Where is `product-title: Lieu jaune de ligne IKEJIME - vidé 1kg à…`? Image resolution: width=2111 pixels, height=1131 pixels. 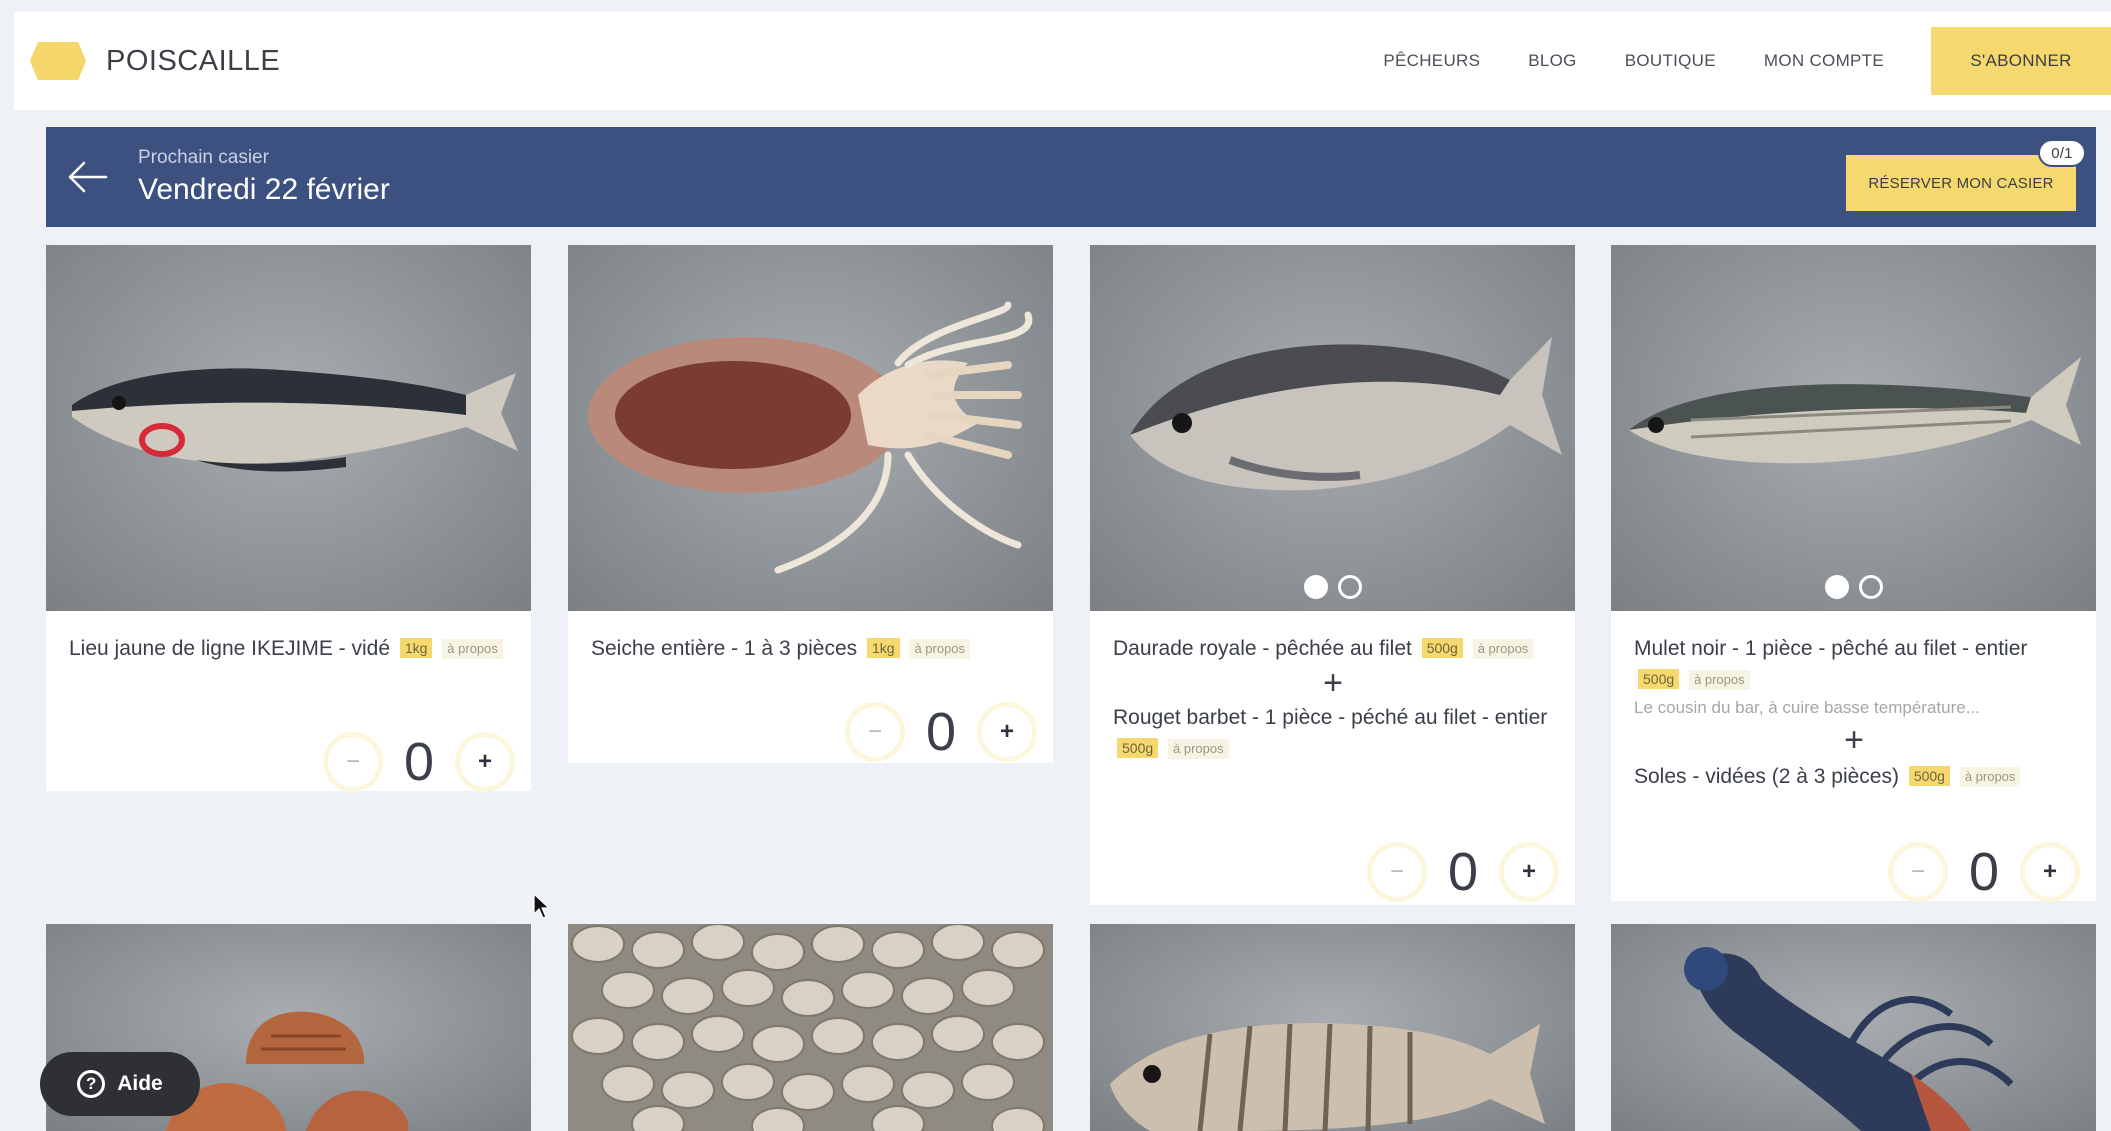
product-title: Lieu jaune de ligne IKEJIME - vidé 1kg à… is located at coordinates (289, 648).